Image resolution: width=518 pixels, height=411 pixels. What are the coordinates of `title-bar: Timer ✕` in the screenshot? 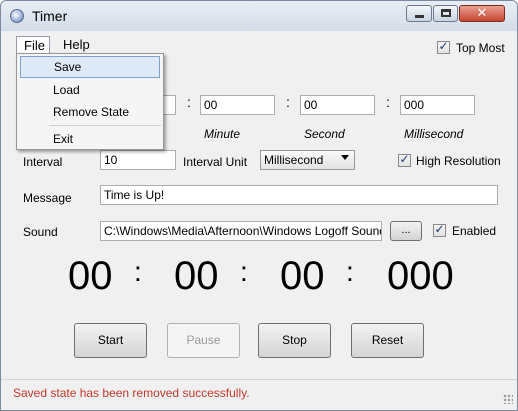 It's located at (259, 16).